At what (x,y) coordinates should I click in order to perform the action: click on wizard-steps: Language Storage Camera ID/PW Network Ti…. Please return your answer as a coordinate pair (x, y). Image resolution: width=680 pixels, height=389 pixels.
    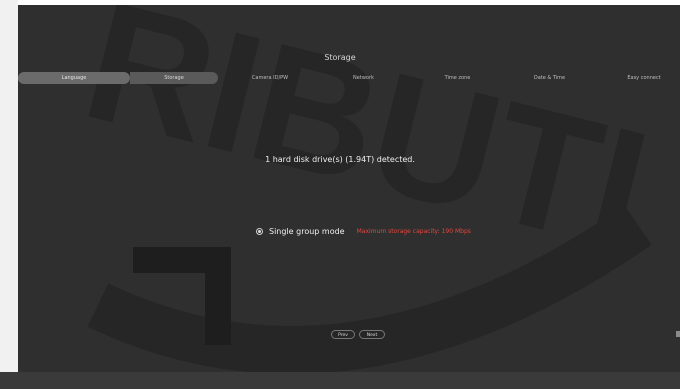
    Looking at the image, I should click on (349, 78).